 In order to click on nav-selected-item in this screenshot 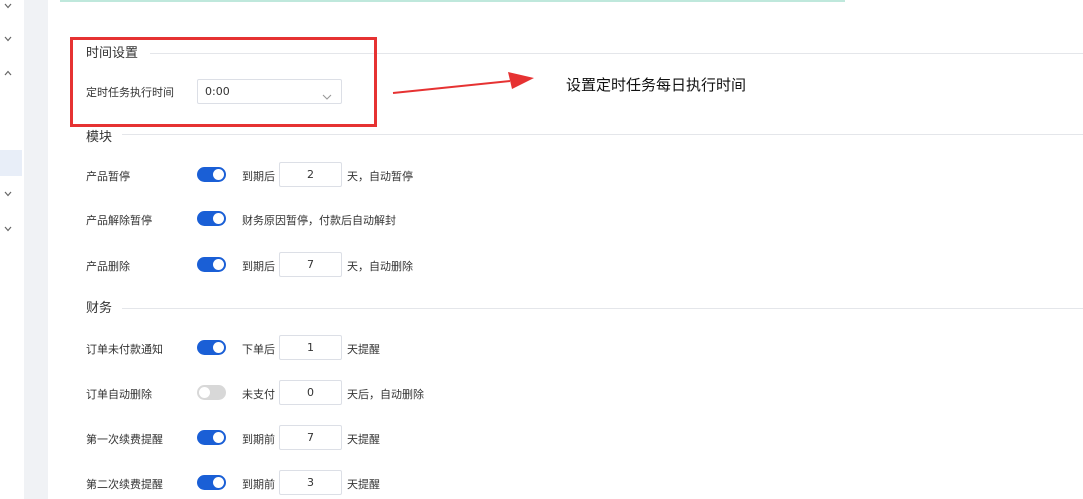, I will do `click(11, 163)`.